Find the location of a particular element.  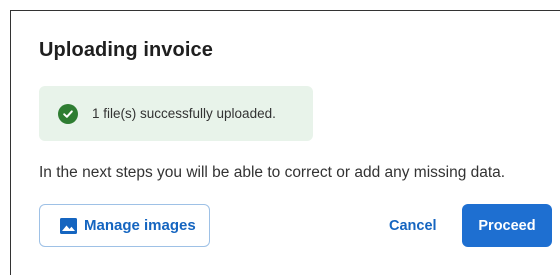

manage-images-button: Manage images is located at coordinates (124, 225).